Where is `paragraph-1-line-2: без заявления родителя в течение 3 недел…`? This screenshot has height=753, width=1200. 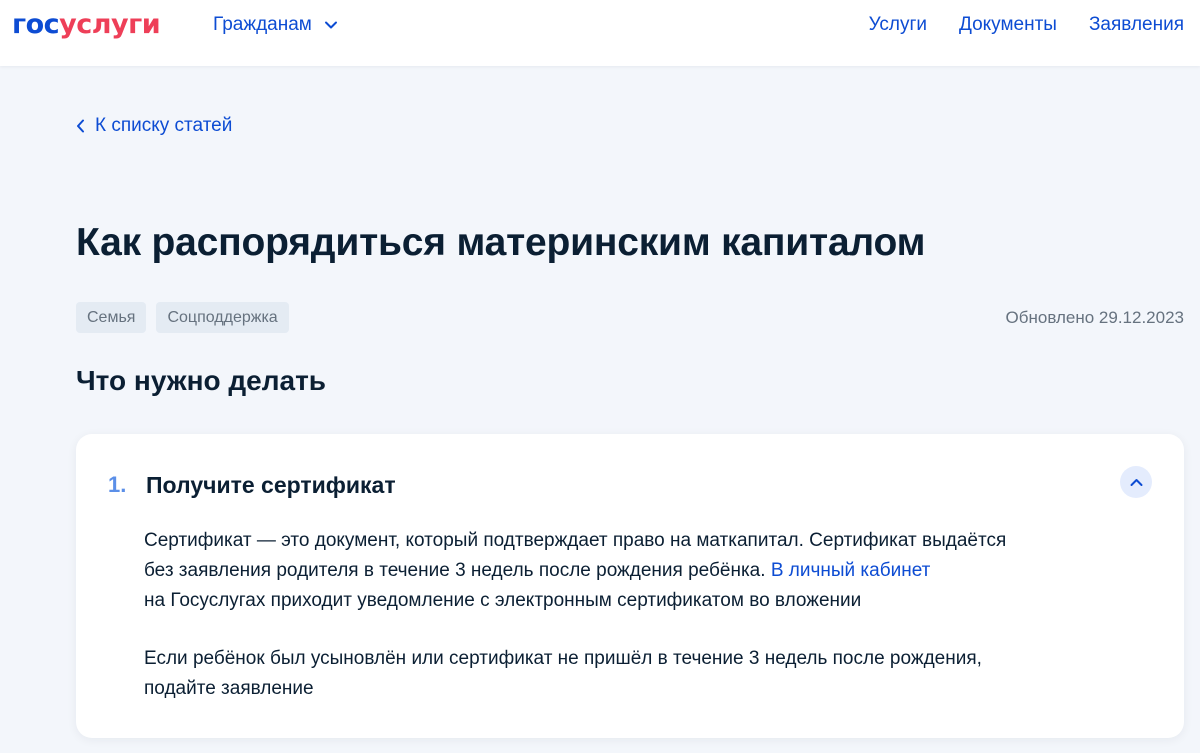
paragraph-1-line-2: без заявления родителя в течение 3 недел… is located at coordinates (457, 570).